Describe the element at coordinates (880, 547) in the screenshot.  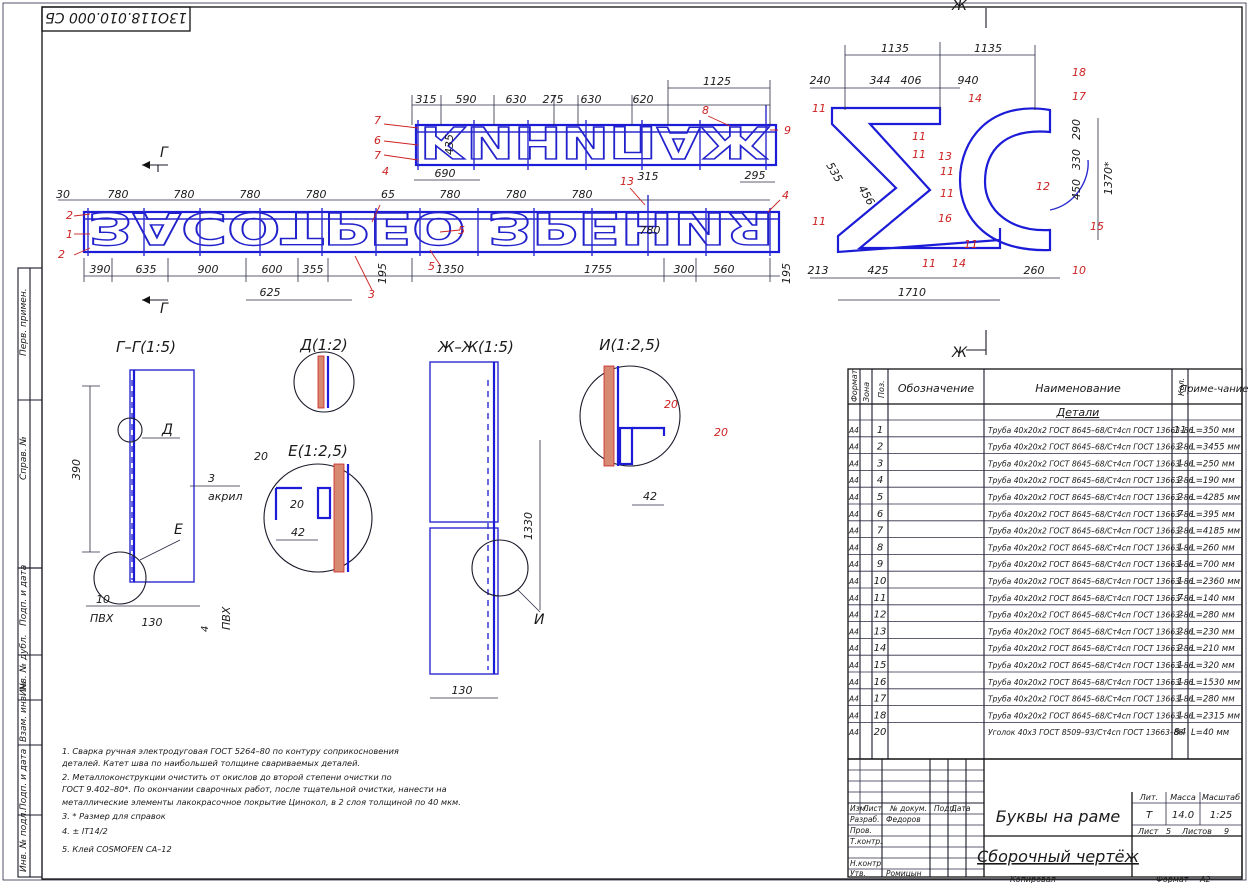
I see `spec-cell-pos: 8` at that location.